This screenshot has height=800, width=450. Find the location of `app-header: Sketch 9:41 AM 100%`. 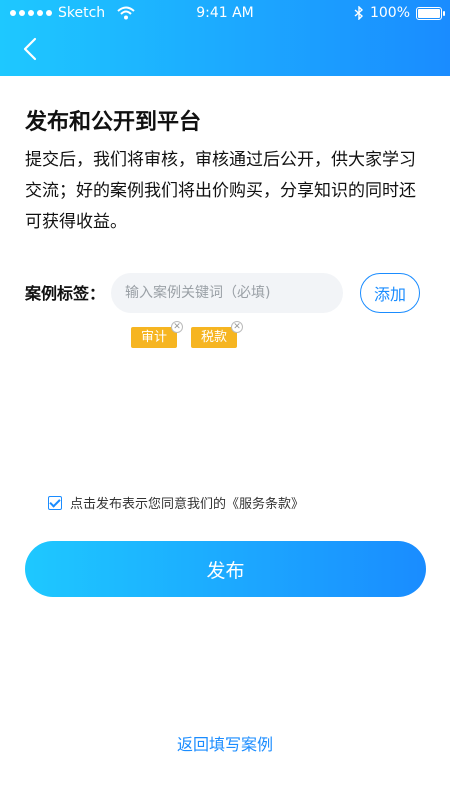

app-header: Sketch 9:41 AM 100% is located at coordinates (225, 38).